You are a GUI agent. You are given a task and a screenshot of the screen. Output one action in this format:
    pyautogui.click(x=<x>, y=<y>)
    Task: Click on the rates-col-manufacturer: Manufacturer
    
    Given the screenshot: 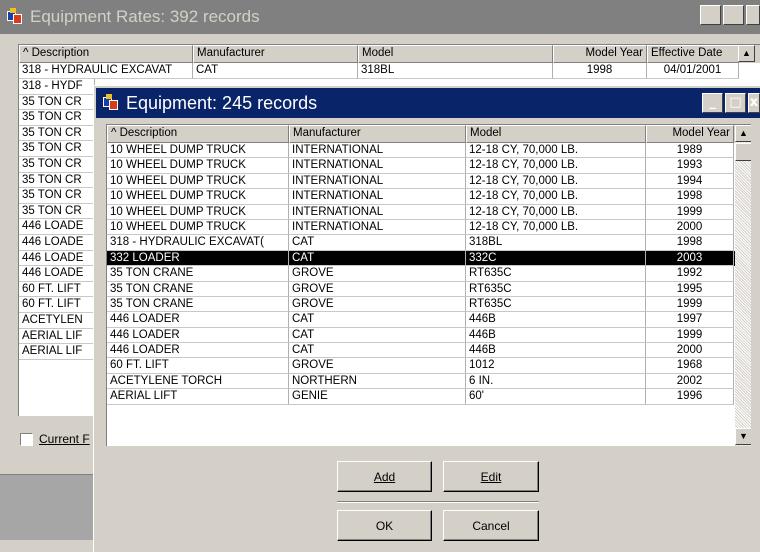 What is the action you would take?
    pyautogui.click(x=275, y=54)
    